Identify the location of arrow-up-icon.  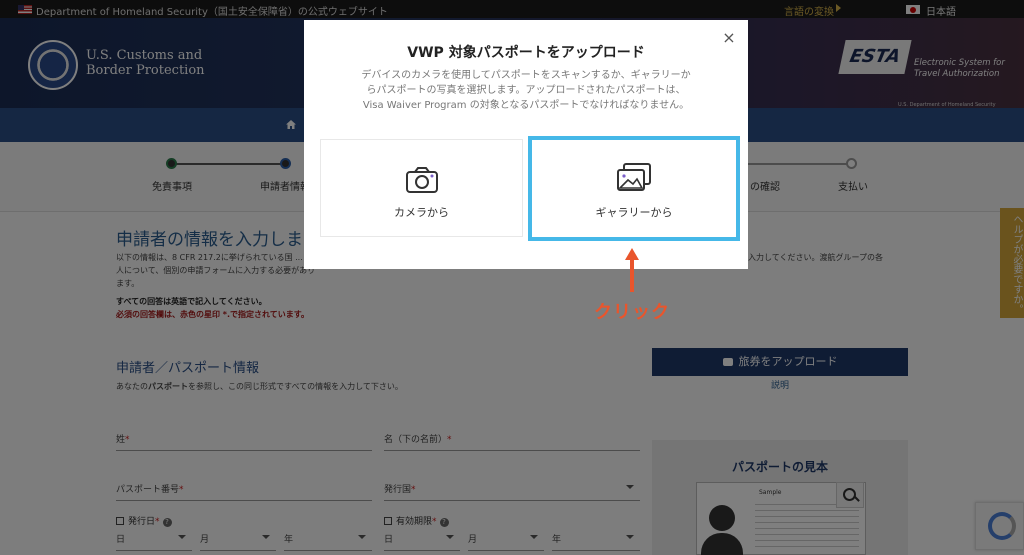
(632, 270).